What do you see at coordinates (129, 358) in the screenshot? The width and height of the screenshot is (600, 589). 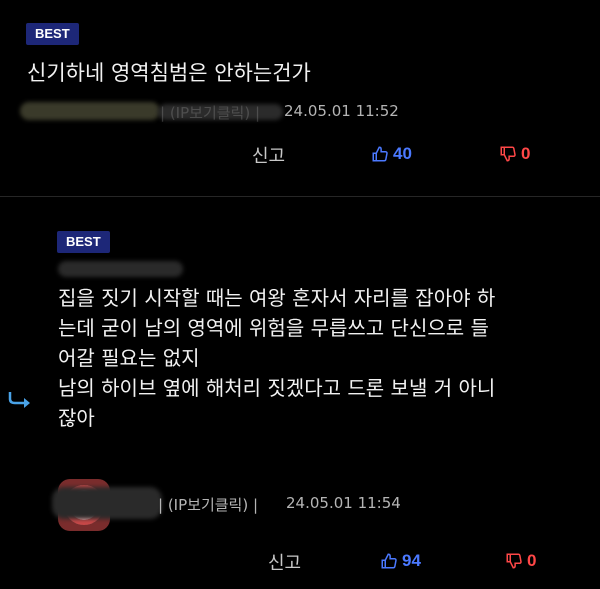 I see `comment-line: 어갈 필요는 없지` at bounding box center [129, 358].